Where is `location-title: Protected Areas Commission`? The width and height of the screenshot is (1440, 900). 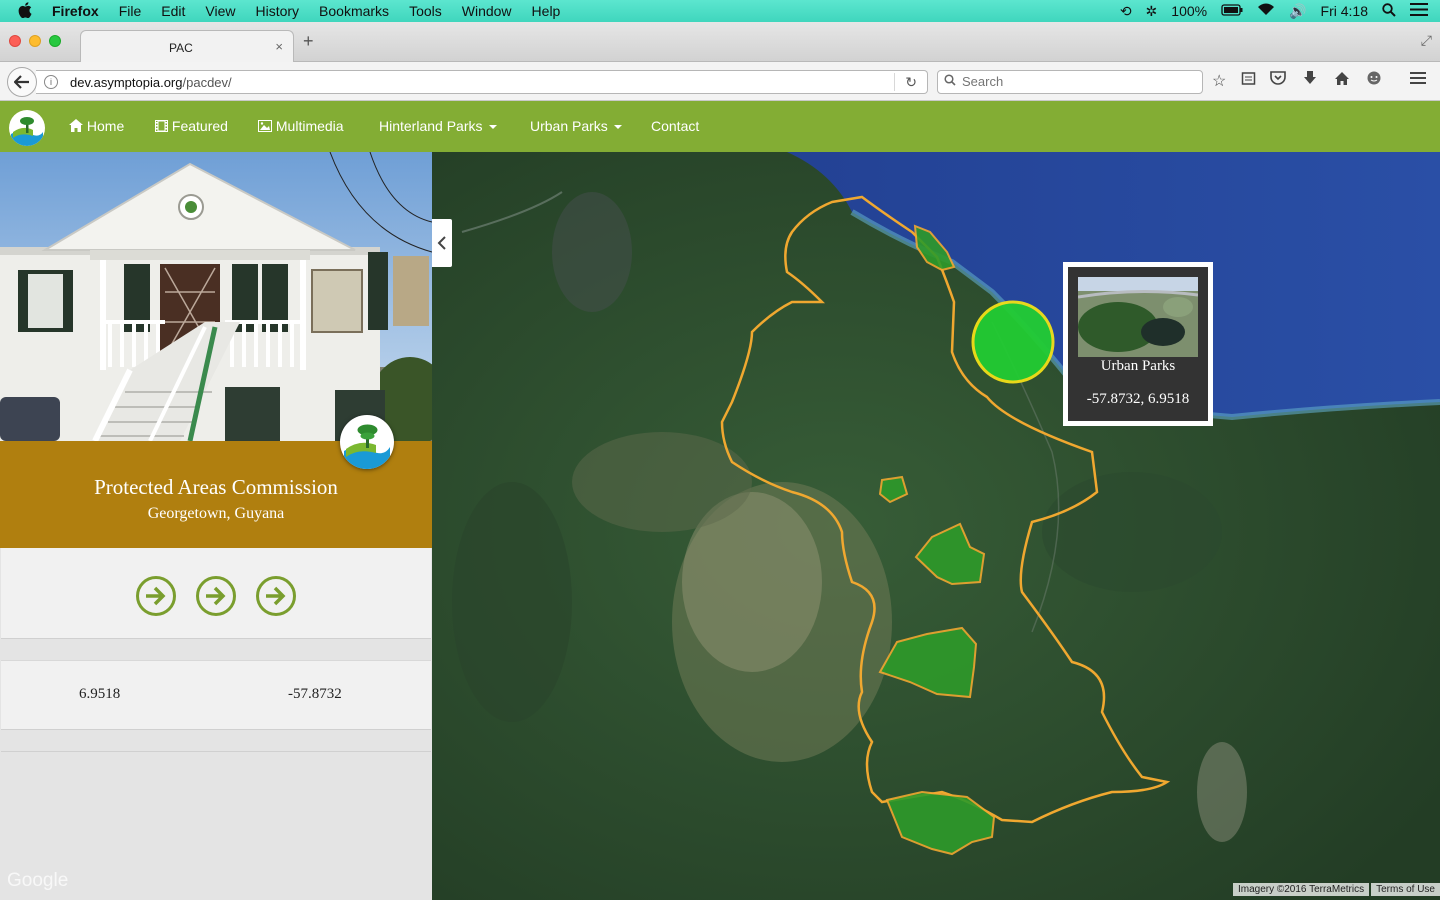 location-title: Protected Areas Commission is located at coordinates (216, 487).